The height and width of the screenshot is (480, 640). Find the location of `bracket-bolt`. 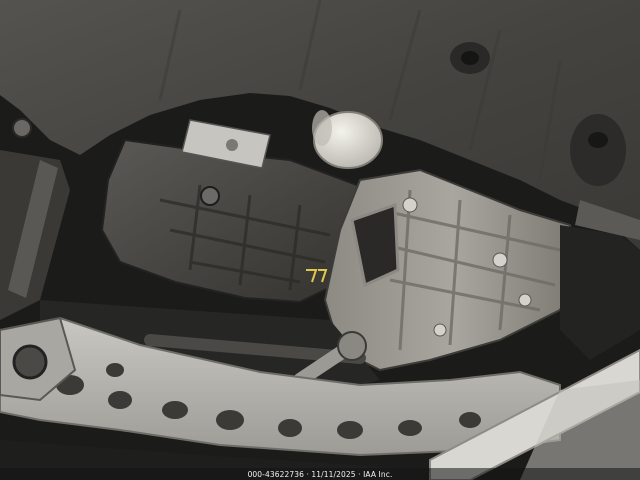

bracket-bolt is located at coordinates (232, 145).